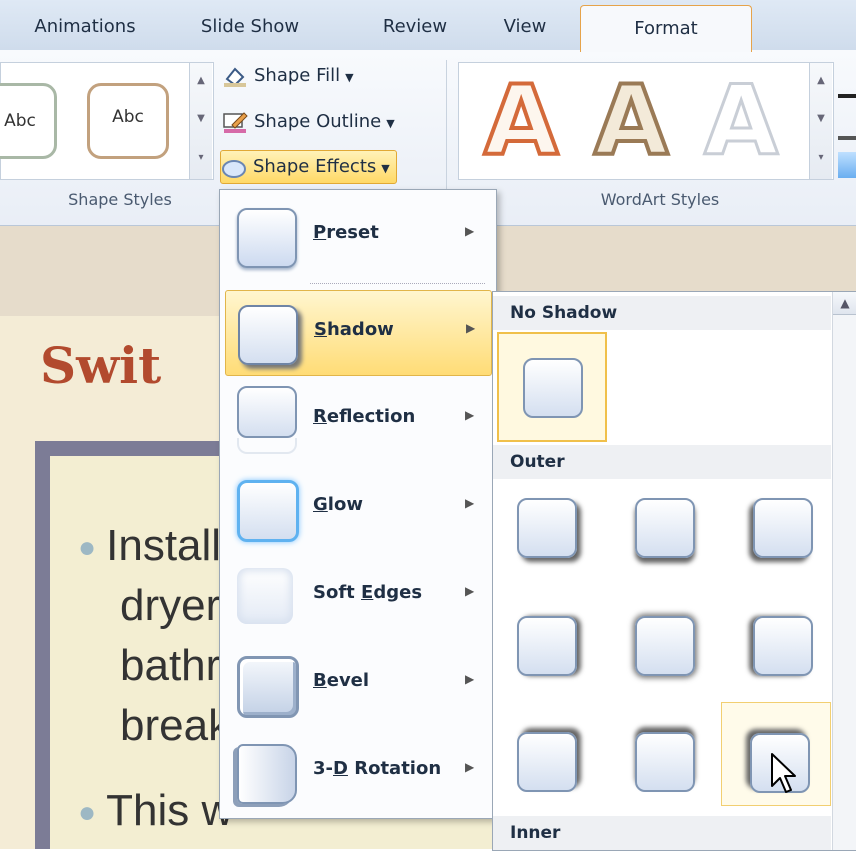  Describe the element at coordinates (100, 365) in the screenshot. I see `slide-title: Swit` at that location.